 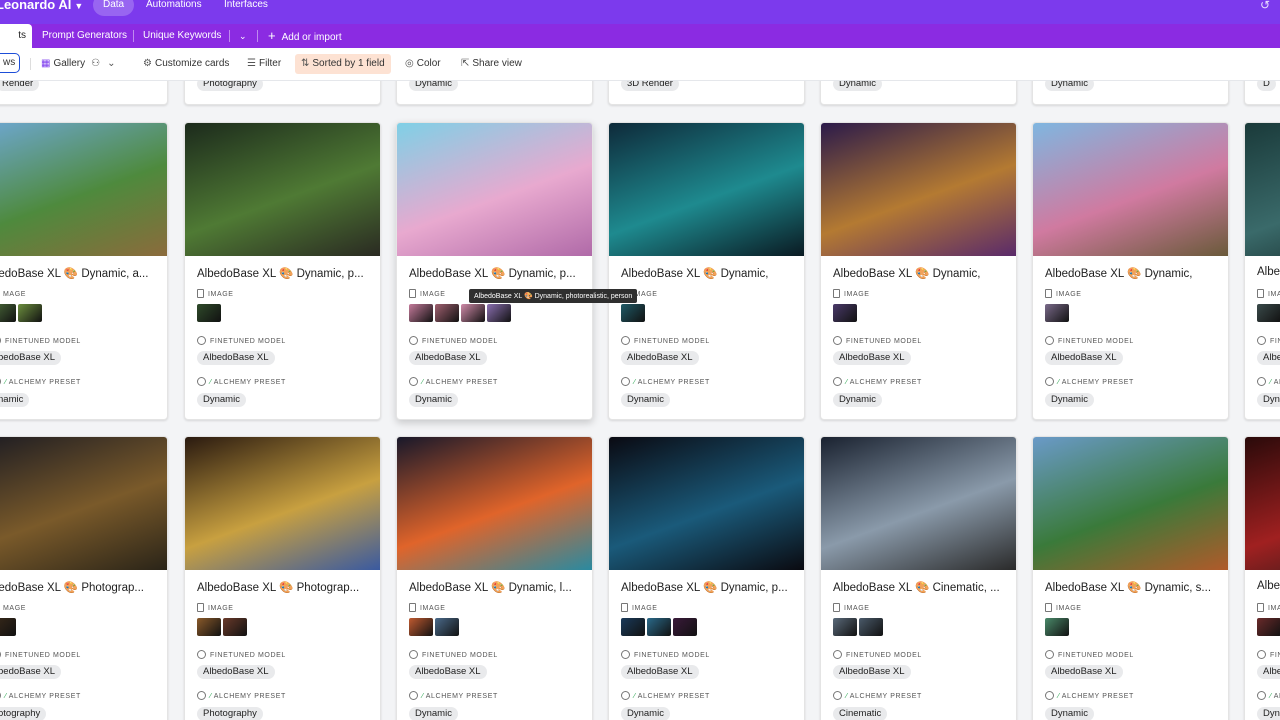 What do you see at coordinates (174, 8) in the screenshot?
I see `nav-automations: Automations` at bounding box center [174, 8].